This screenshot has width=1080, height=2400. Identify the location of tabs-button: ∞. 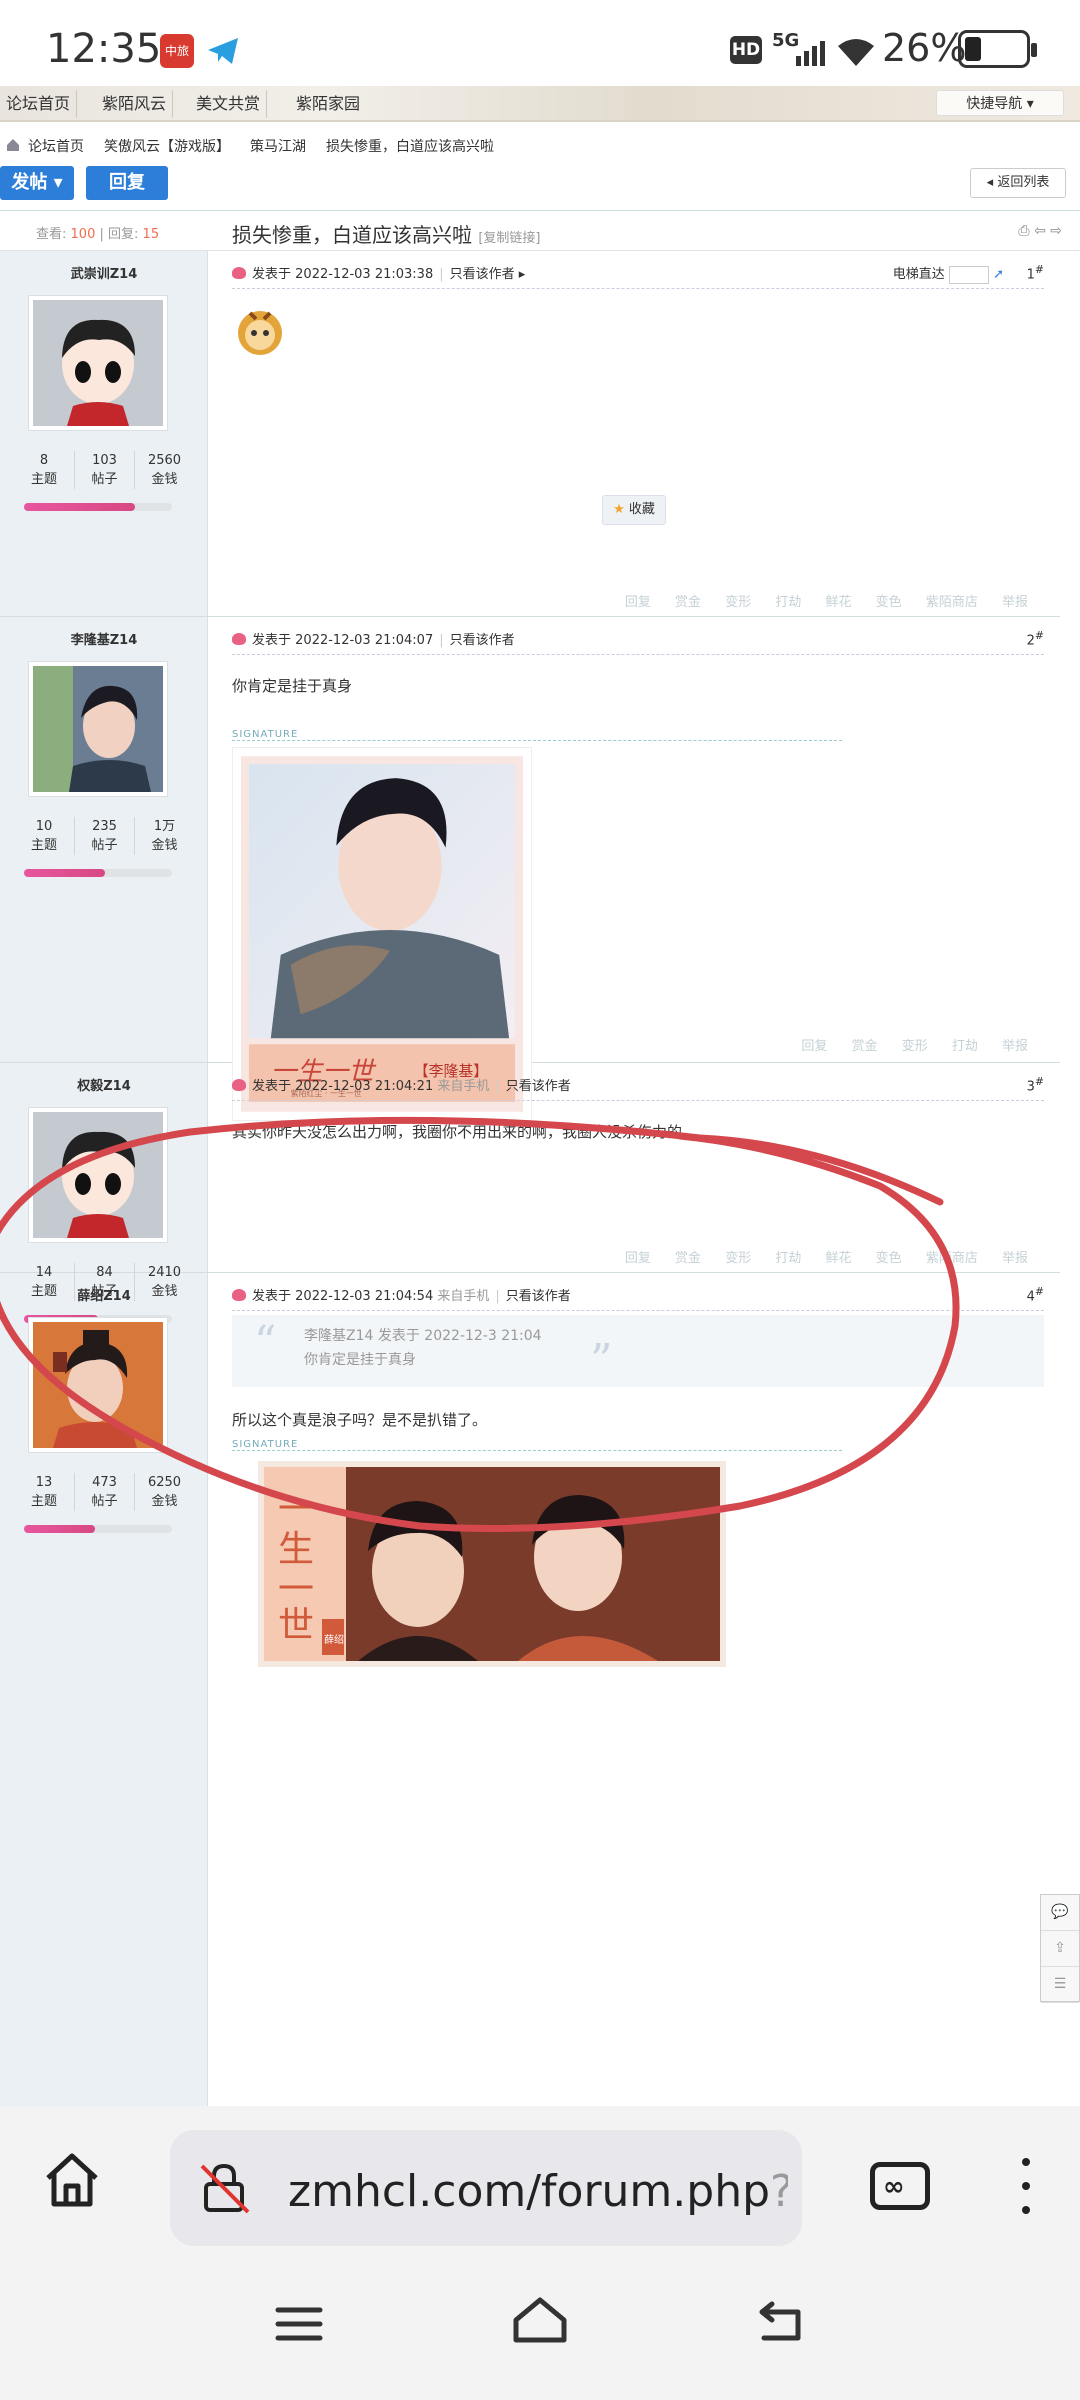
(900, 2186).